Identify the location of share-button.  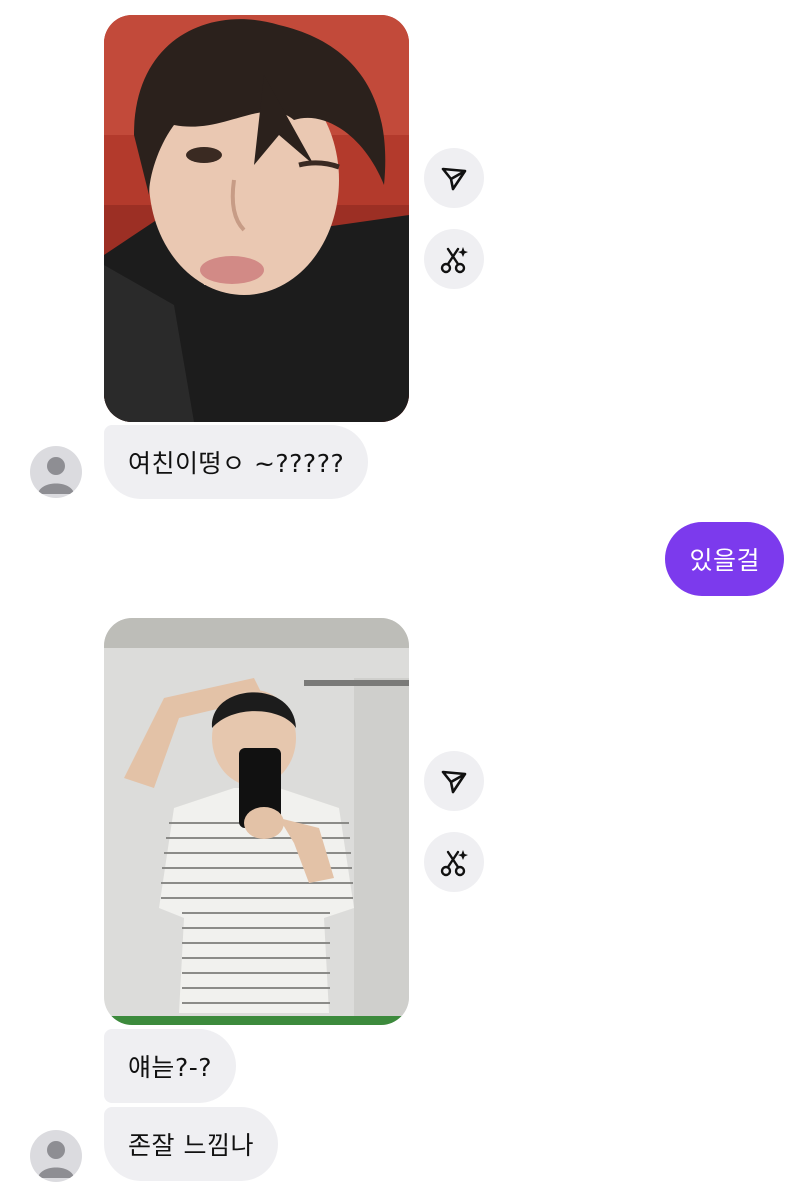
(454, 178).